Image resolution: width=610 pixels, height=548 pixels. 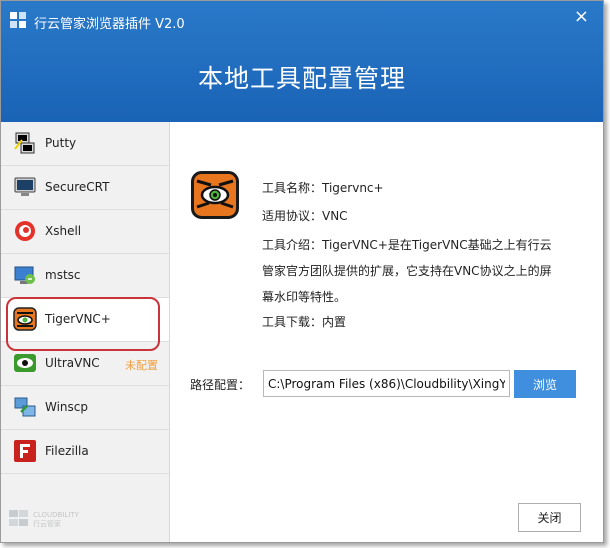 I want to click on tool-download: 工具下载：内置, so click(x=304, y=322).